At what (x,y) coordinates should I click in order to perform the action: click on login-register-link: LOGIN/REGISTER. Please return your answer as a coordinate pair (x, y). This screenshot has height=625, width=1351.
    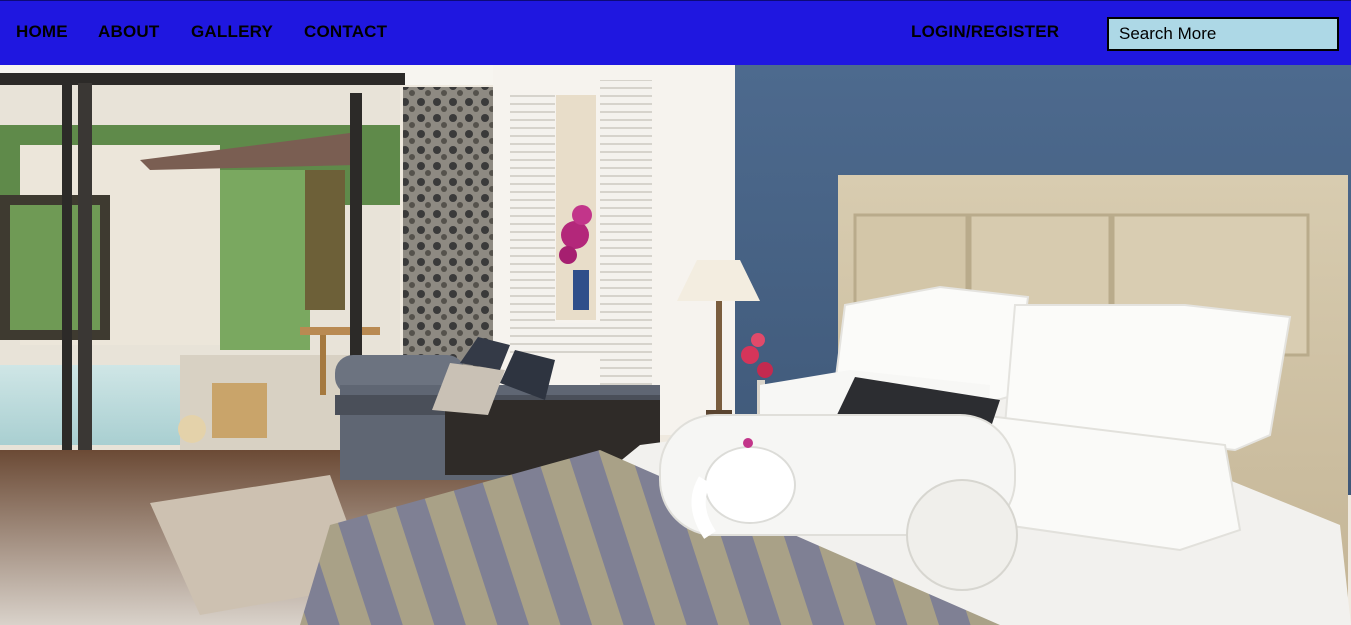
    Looking at the image, I should click on (985, 32).